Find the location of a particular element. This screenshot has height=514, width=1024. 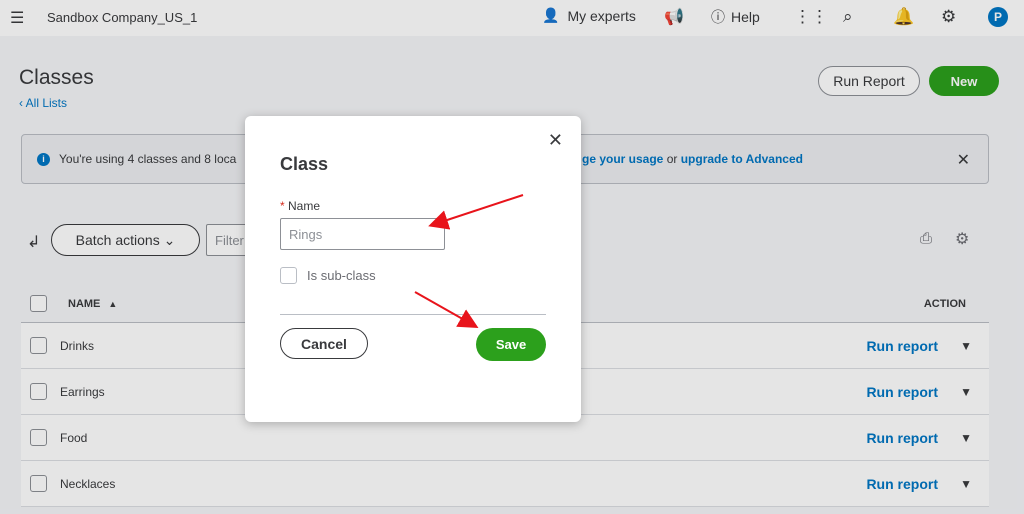

close-dialog-icon: ✕ is located at coordinates (555, 140).